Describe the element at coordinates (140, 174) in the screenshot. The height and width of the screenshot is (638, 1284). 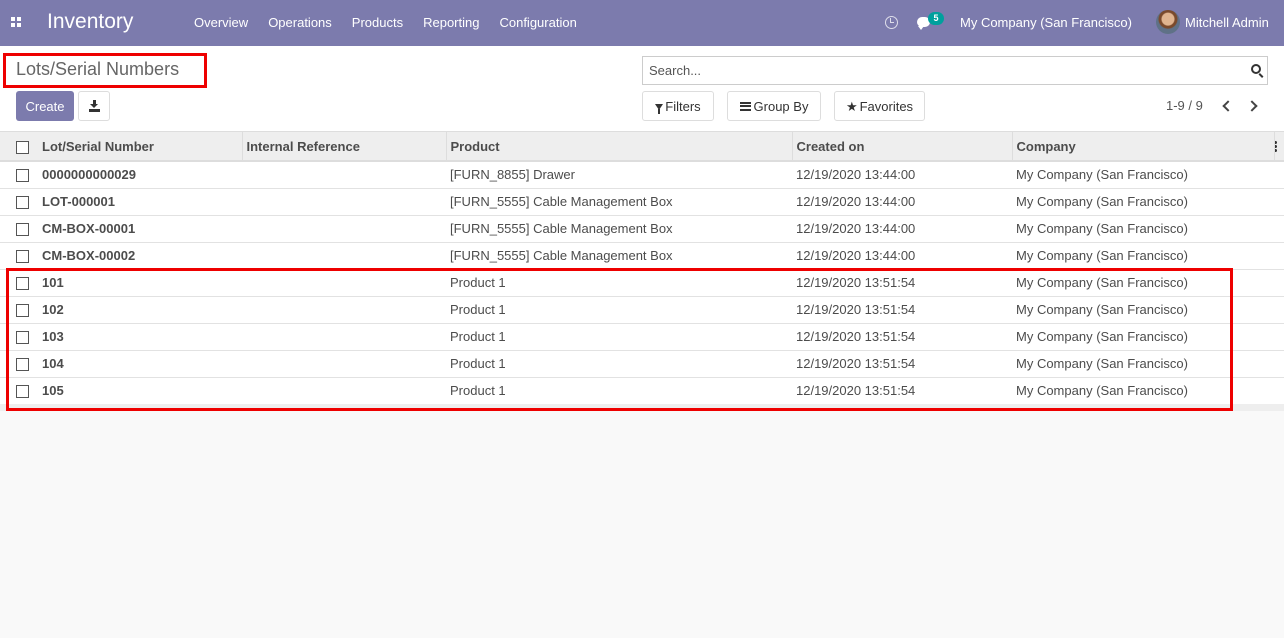
I see `lot-name-cell: 0000000000029` at that location.